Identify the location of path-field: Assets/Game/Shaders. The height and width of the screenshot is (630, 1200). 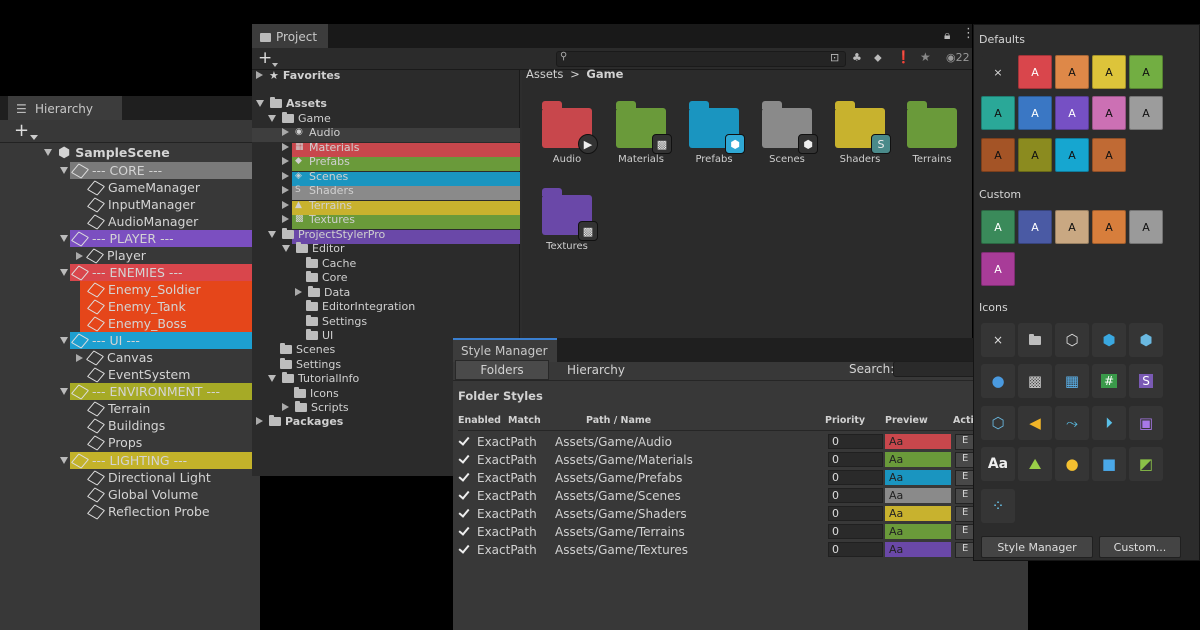
(621, 514).